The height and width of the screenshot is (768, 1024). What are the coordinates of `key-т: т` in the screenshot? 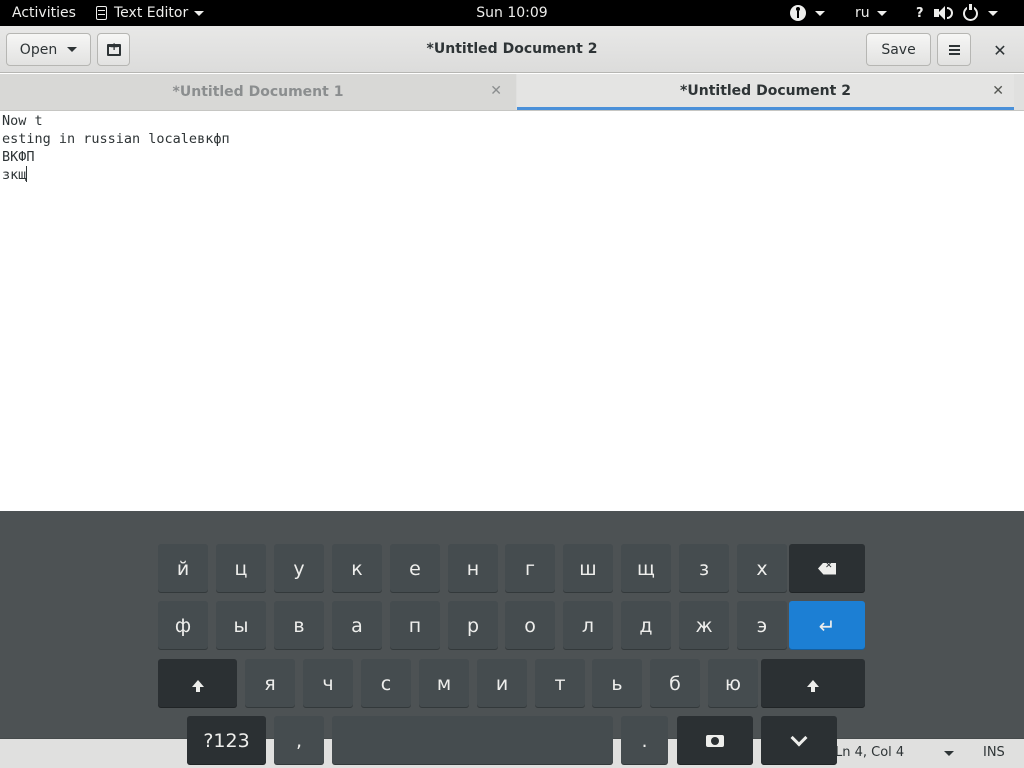 It's located at (560, 683).